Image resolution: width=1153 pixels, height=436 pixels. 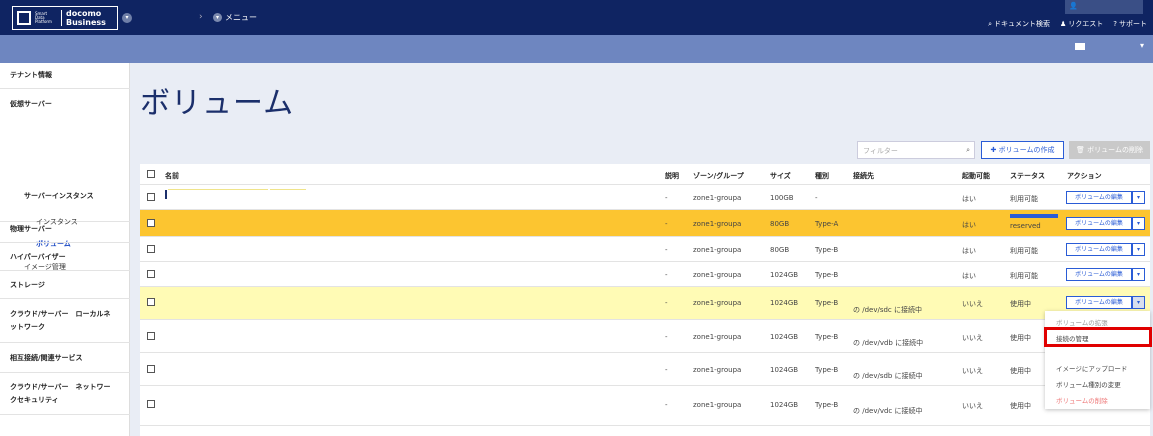 I want to click on request-link: ♟ リクエスト, so click(x=1081, y=24).